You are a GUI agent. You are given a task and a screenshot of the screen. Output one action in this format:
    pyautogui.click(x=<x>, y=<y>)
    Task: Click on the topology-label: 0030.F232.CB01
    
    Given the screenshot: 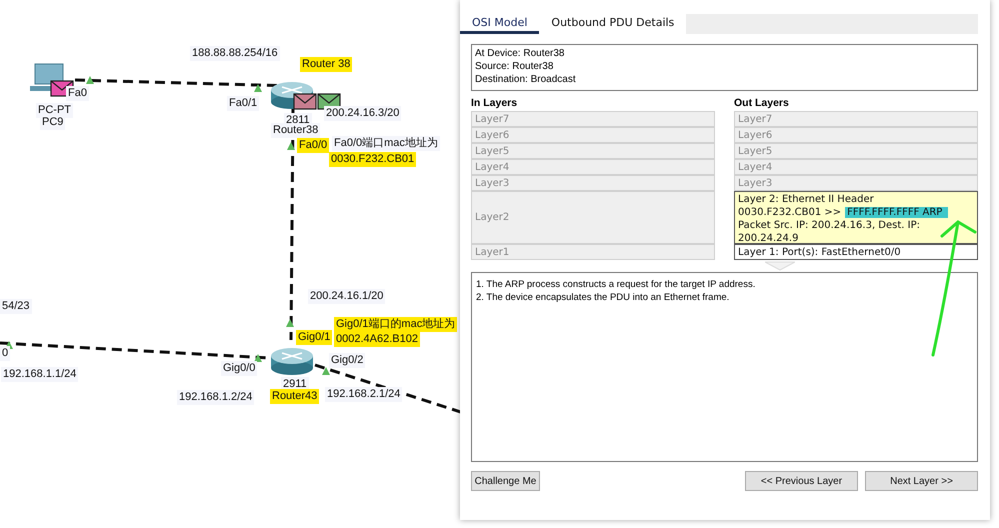 What is the action you would take?
    pyautogui.click(x=372, y=159)
    